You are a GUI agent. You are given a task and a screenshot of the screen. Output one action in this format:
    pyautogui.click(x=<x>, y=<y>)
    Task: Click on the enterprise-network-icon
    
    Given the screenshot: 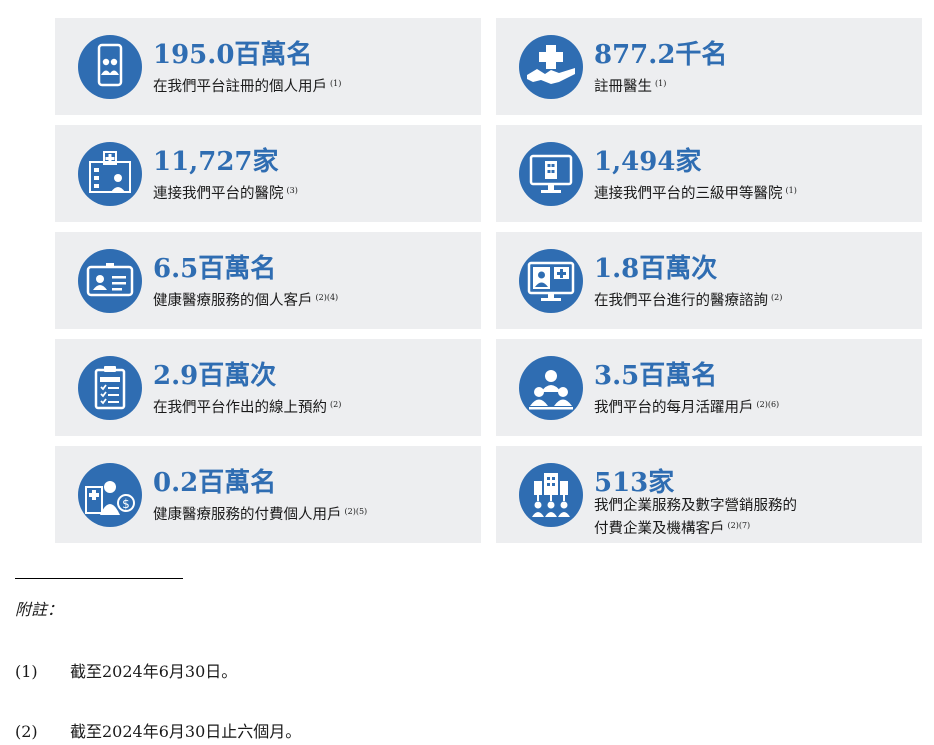 What is the action you would take?
    pyautogui.click(x=551, y=495)
    